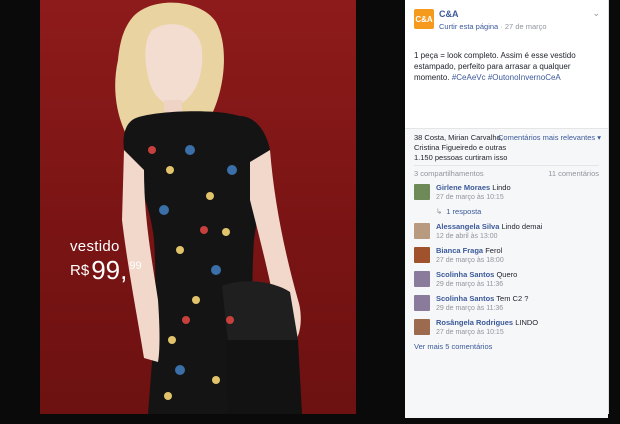  I want to click on comment-body: Rosângela Rodrigues LINDO, so click(487, 322).